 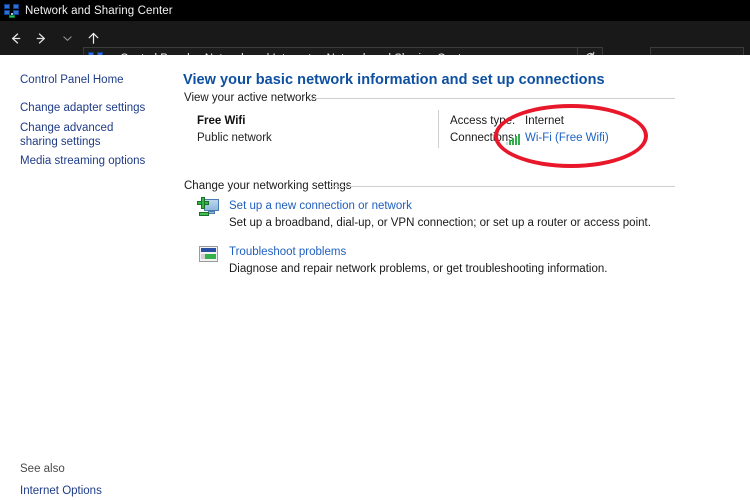 What do you see at coordinates (82, 161) in the screenshot?
I see `sidebar-item-media-streaming-options: Media streaming options` at bounding box center [82, 161].